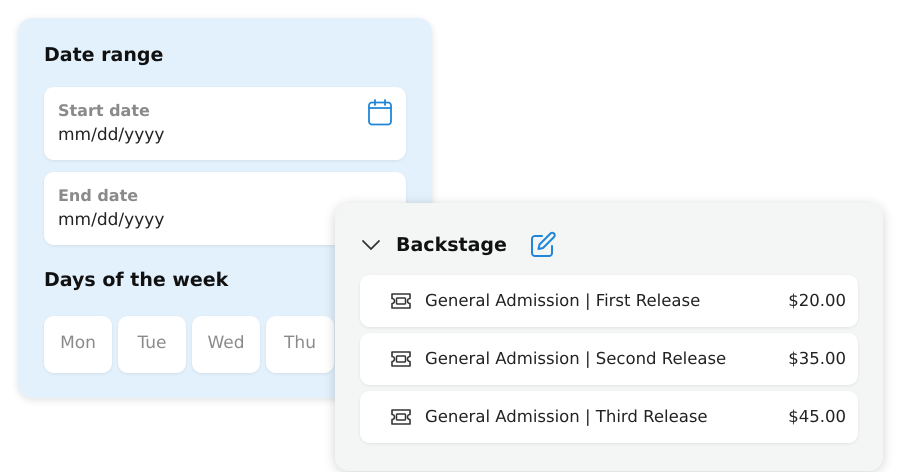 Image resolution: width=900 pixels, height=472 pixels. I want to click on section-title: Days of the week, so click(137, 280).